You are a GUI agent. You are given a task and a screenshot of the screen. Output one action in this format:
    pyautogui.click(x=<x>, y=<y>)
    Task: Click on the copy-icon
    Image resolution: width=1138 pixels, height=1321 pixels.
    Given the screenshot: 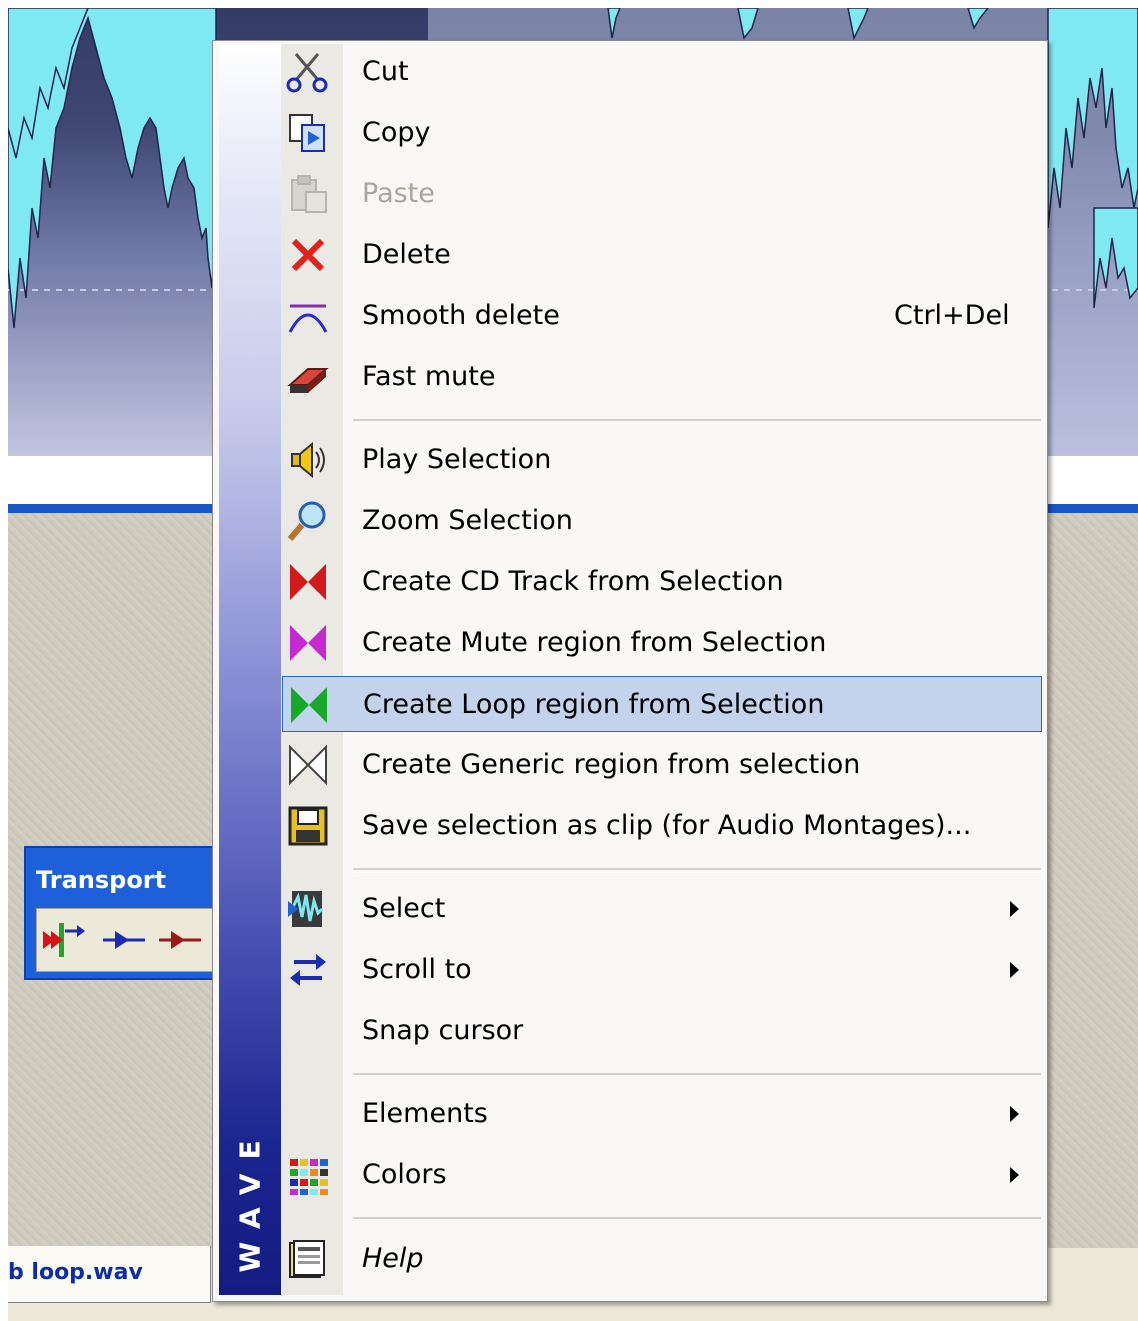 What is the action you would take?
    pyautogui.click(x=307, y=133)
    